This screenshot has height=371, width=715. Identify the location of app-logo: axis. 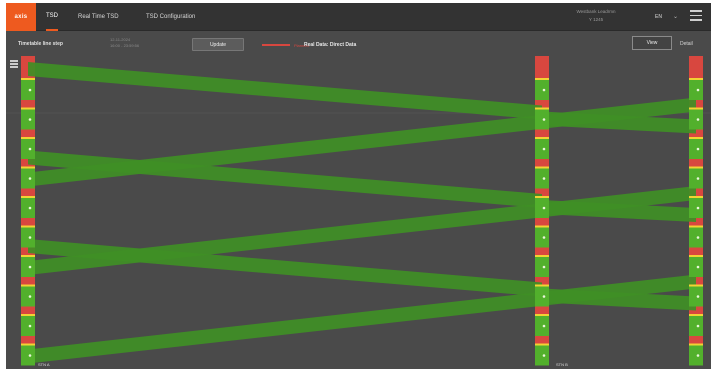
(21, 17).